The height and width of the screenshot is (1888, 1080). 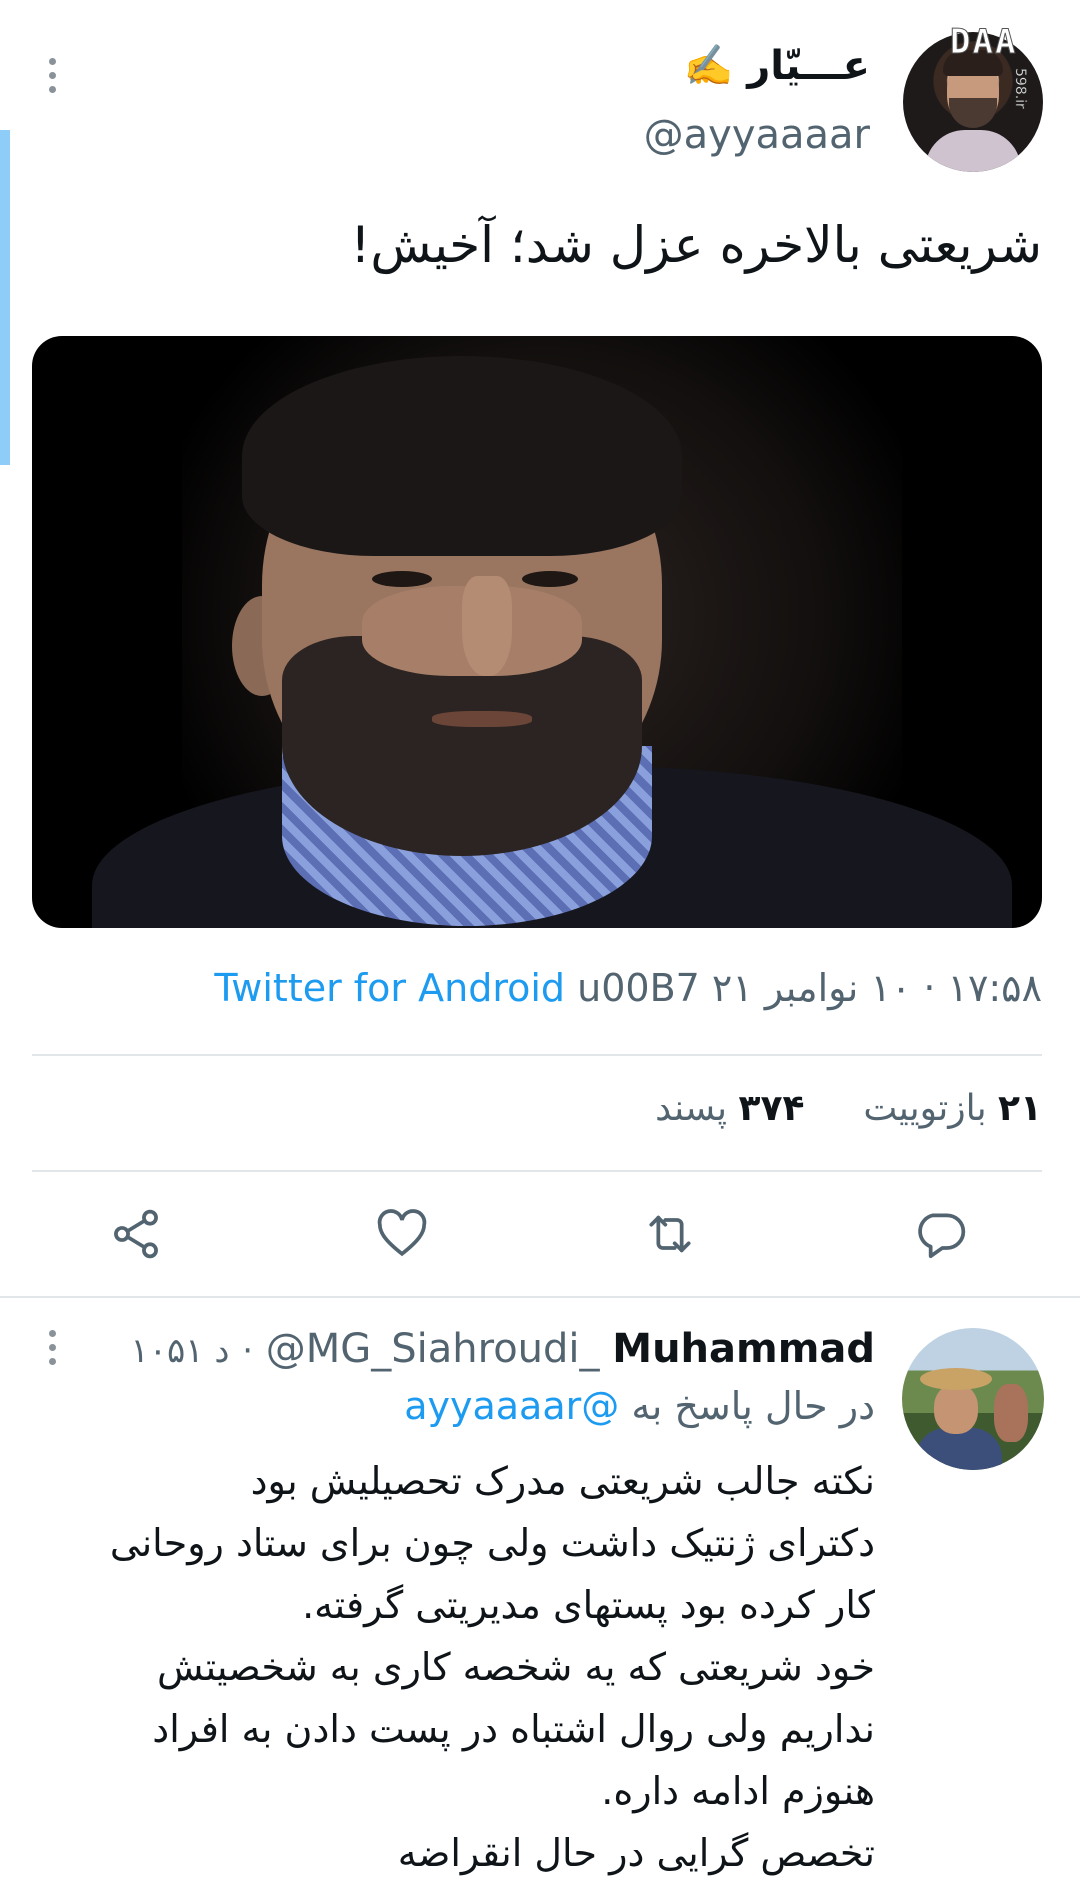 What do you see at coordinates (753, 1406) in the screenshot?
I see `replying-to-label: در حال پاسخ به` at bounding box center [753, 1406].